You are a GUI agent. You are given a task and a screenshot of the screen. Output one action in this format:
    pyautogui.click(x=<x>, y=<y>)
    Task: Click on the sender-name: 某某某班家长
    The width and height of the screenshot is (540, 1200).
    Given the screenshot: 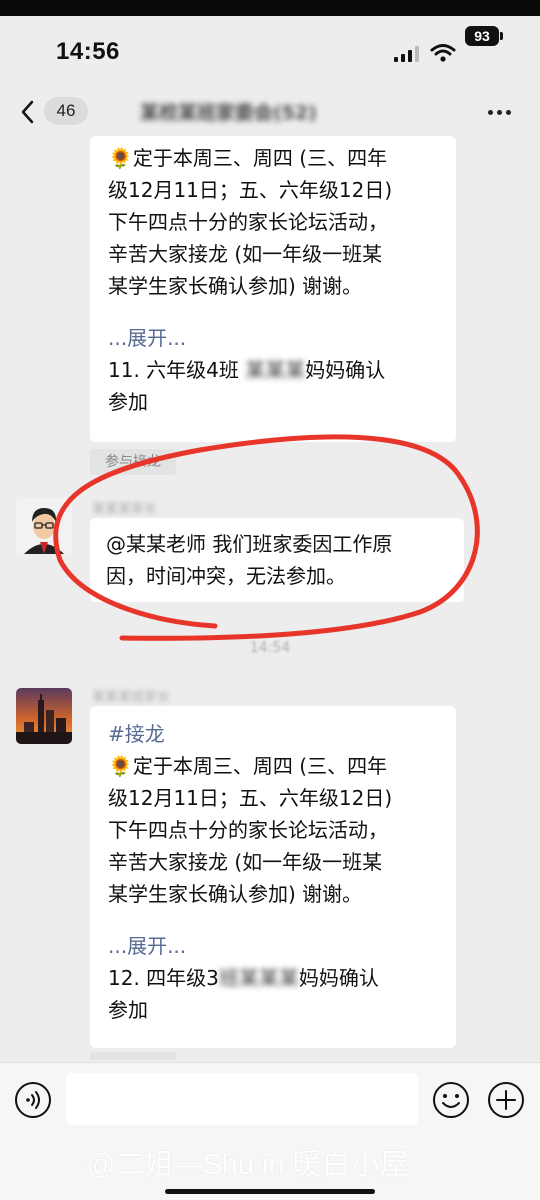 What is the action you would take?
    pyautogui.click(x=131, y=697)
    